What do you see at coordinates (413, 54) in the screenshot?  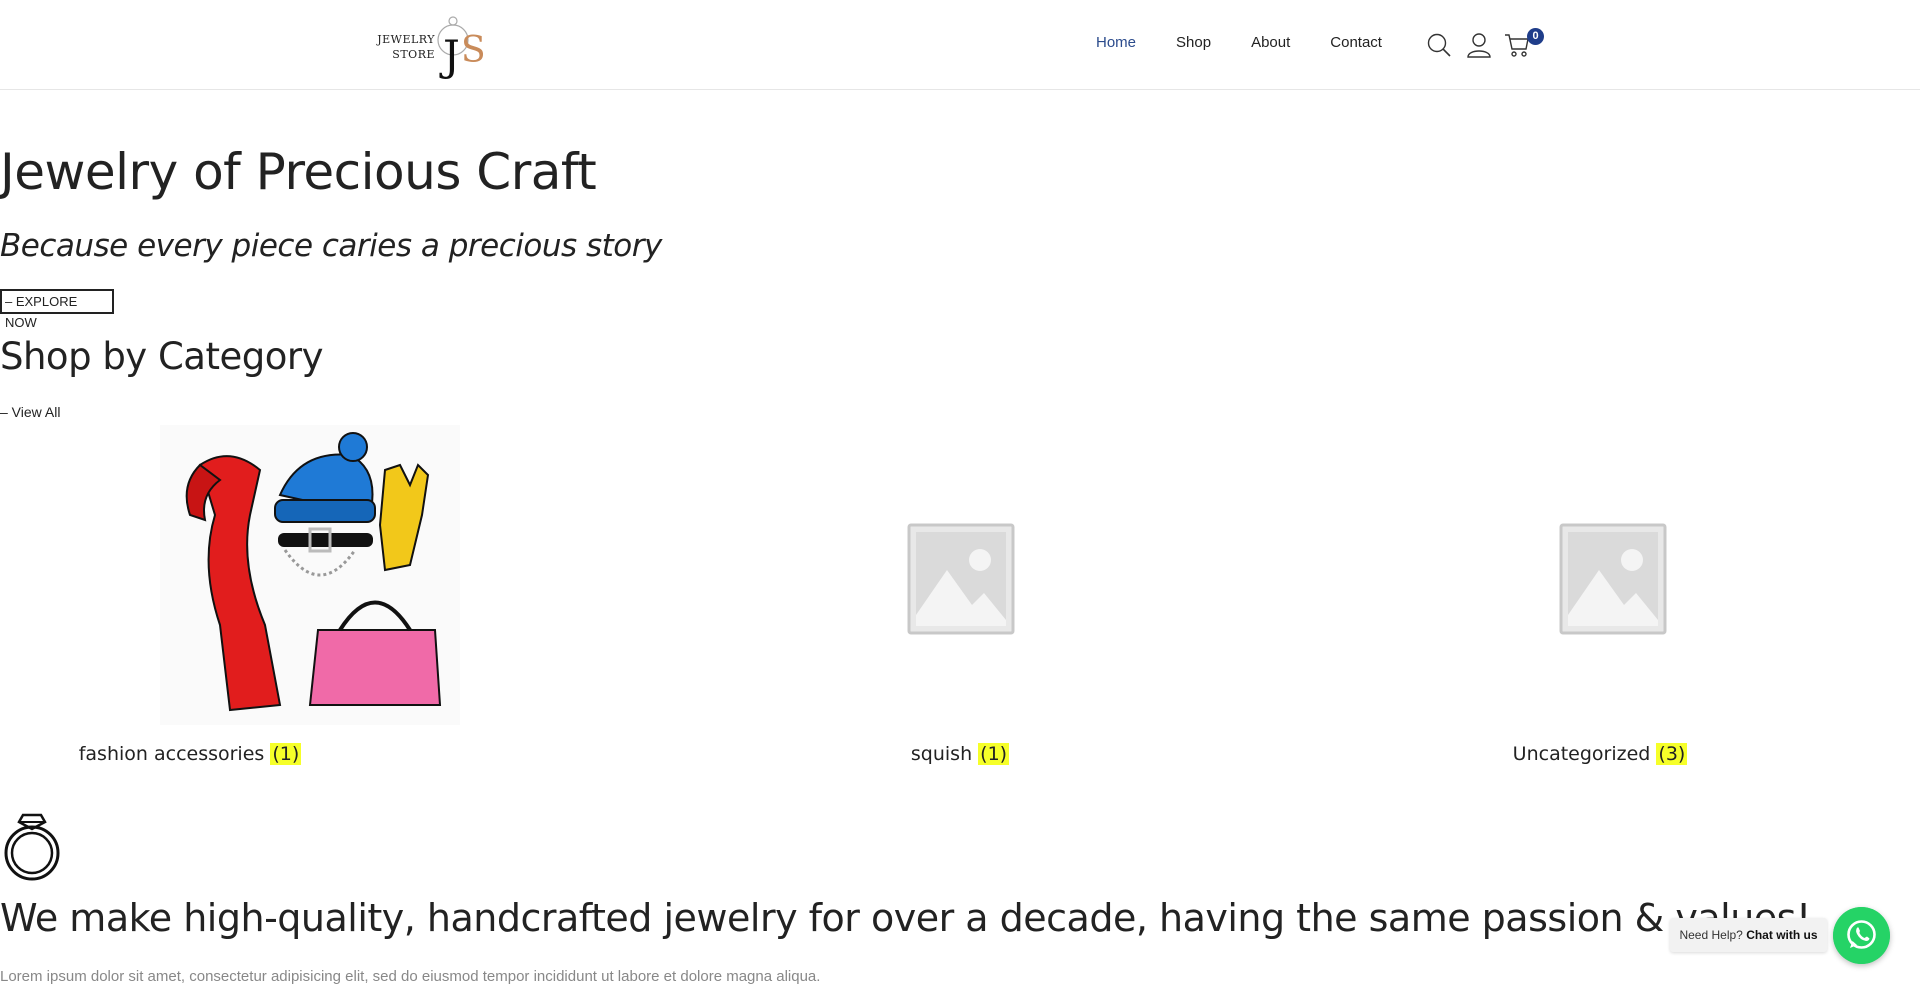 I see `logo-line-2: STORE` at bounding box center [413, 54].